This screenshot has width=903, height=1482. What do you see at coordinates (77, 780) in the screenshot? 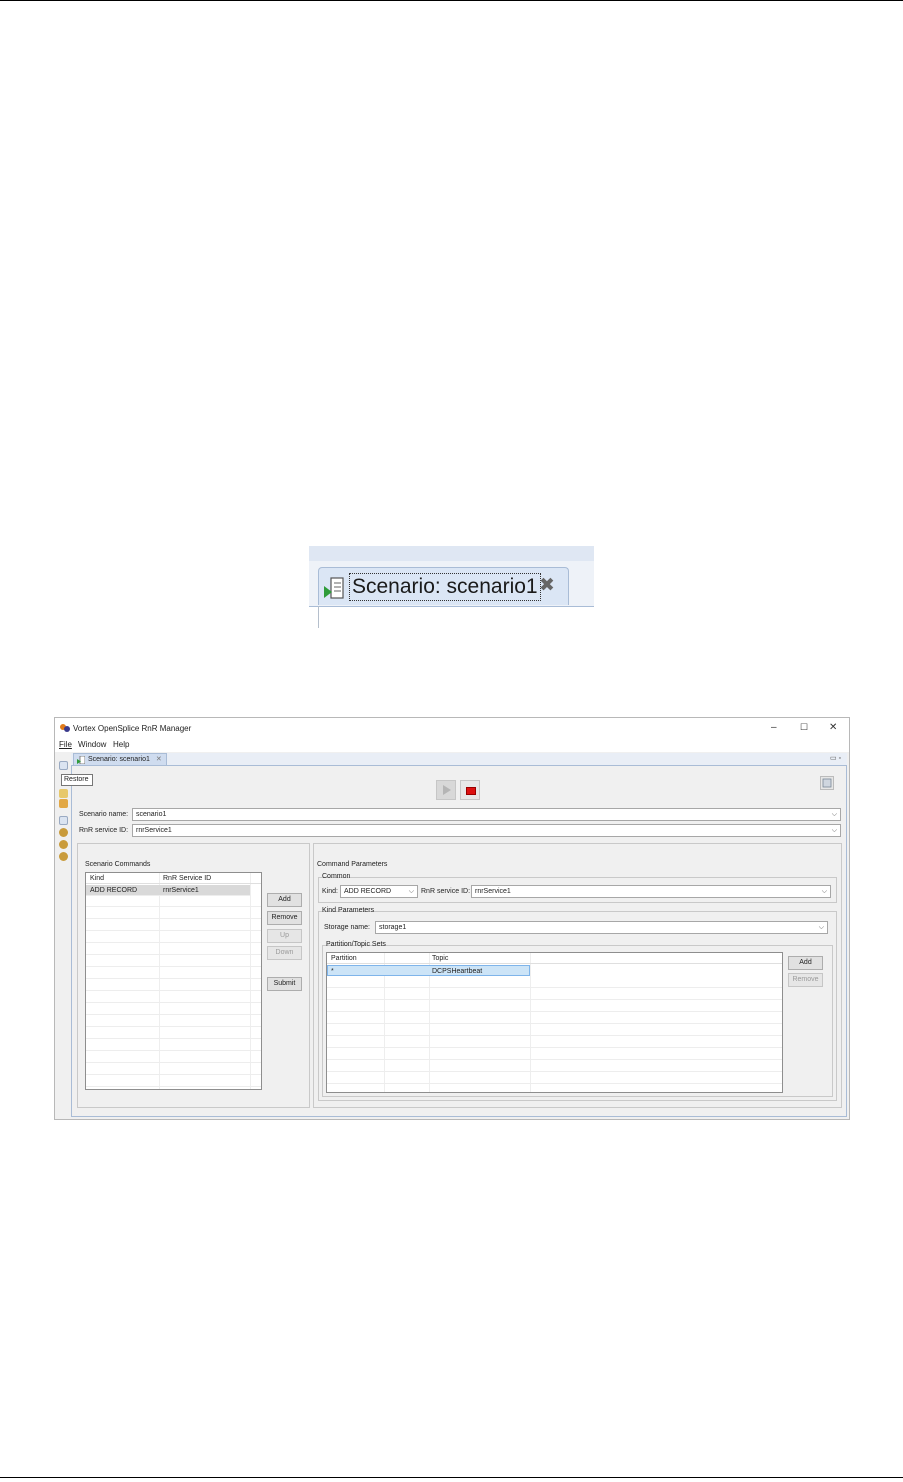
I see `restore-tooltip: Restore` at bounding box center [77, 780].